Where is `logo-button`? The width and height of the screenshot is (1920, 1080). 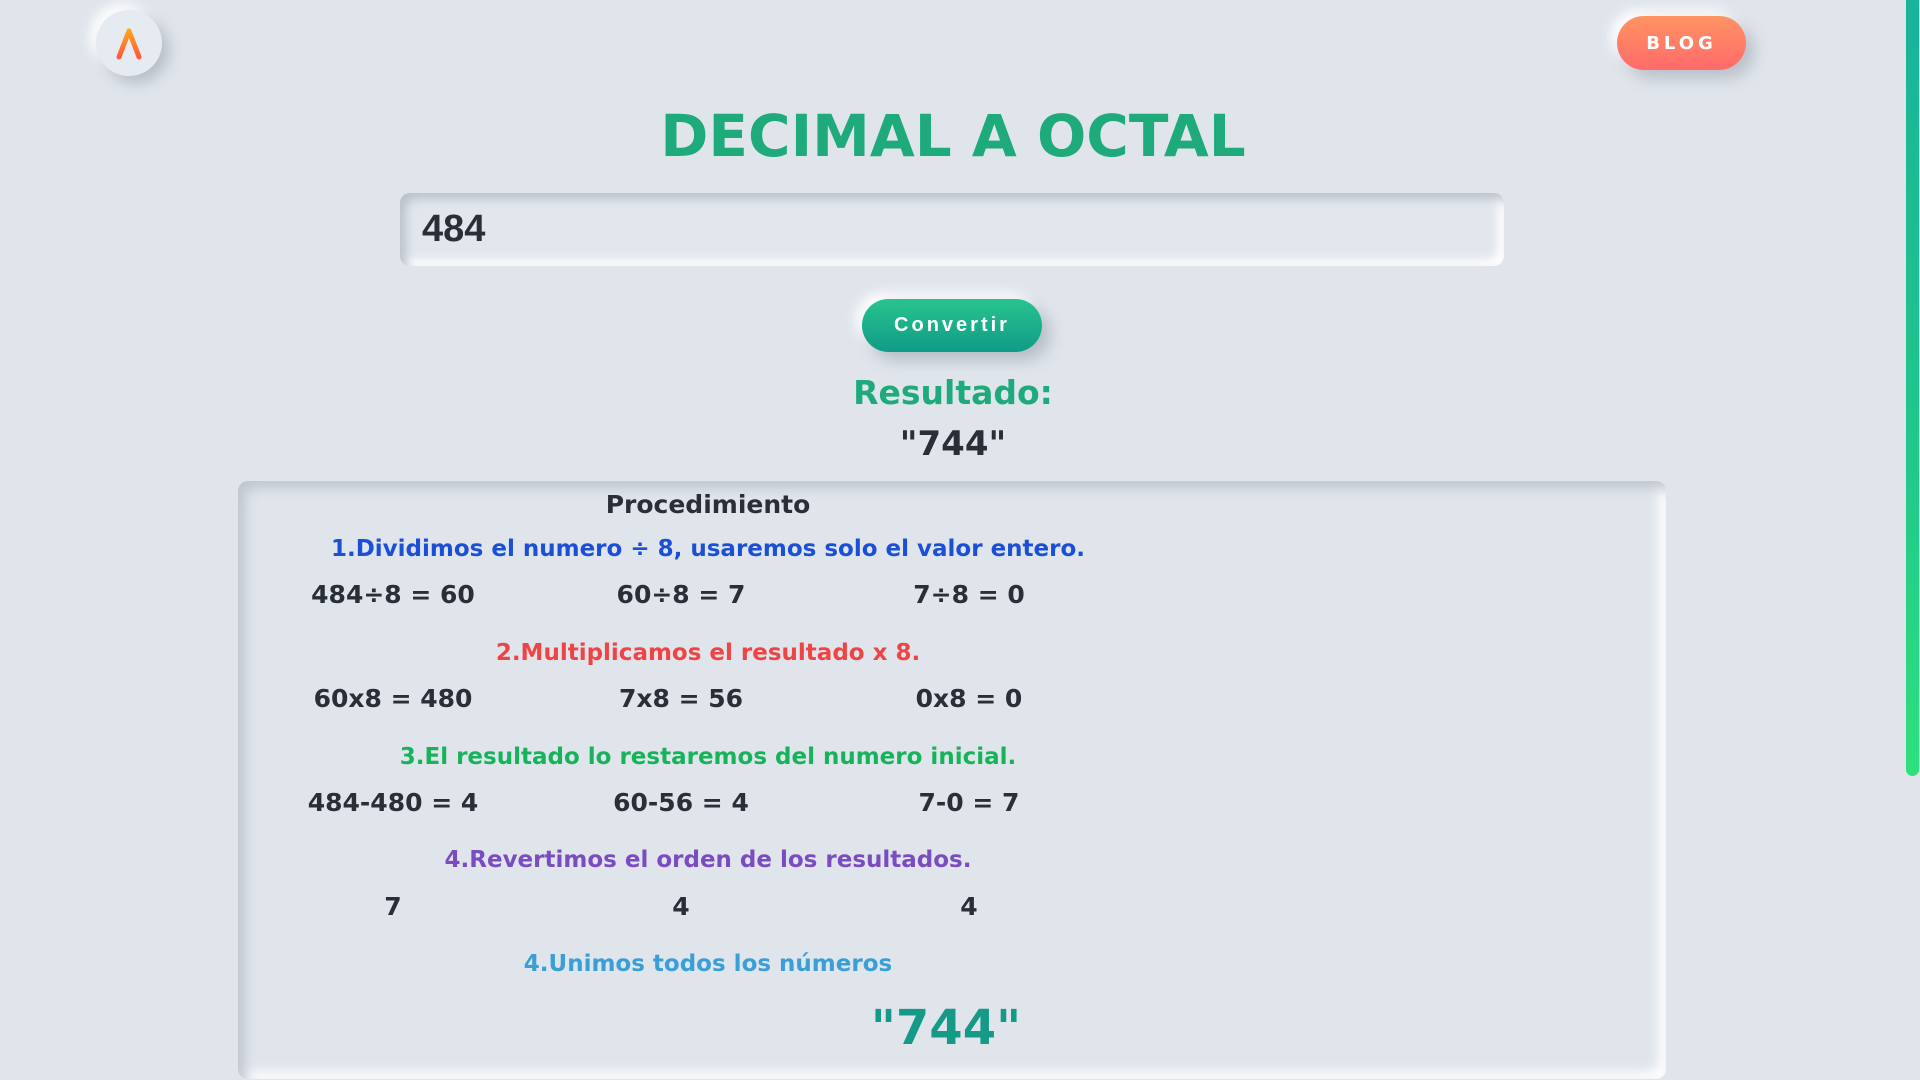
logo-button is located at coordinates (129, 43).